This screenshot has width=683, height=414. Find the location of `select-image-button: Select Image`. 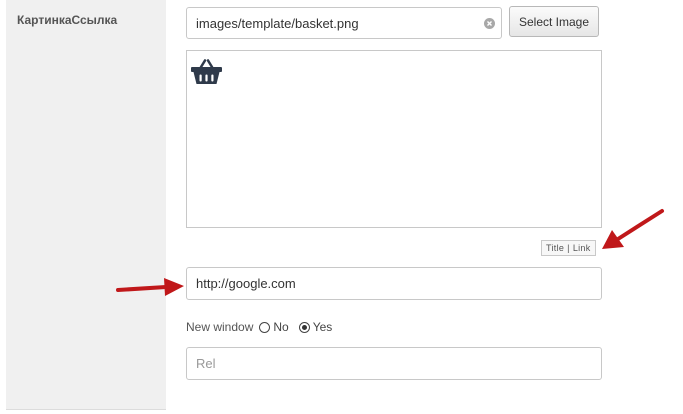

select-image-button: Select Image is located at coordinates (554, 21).